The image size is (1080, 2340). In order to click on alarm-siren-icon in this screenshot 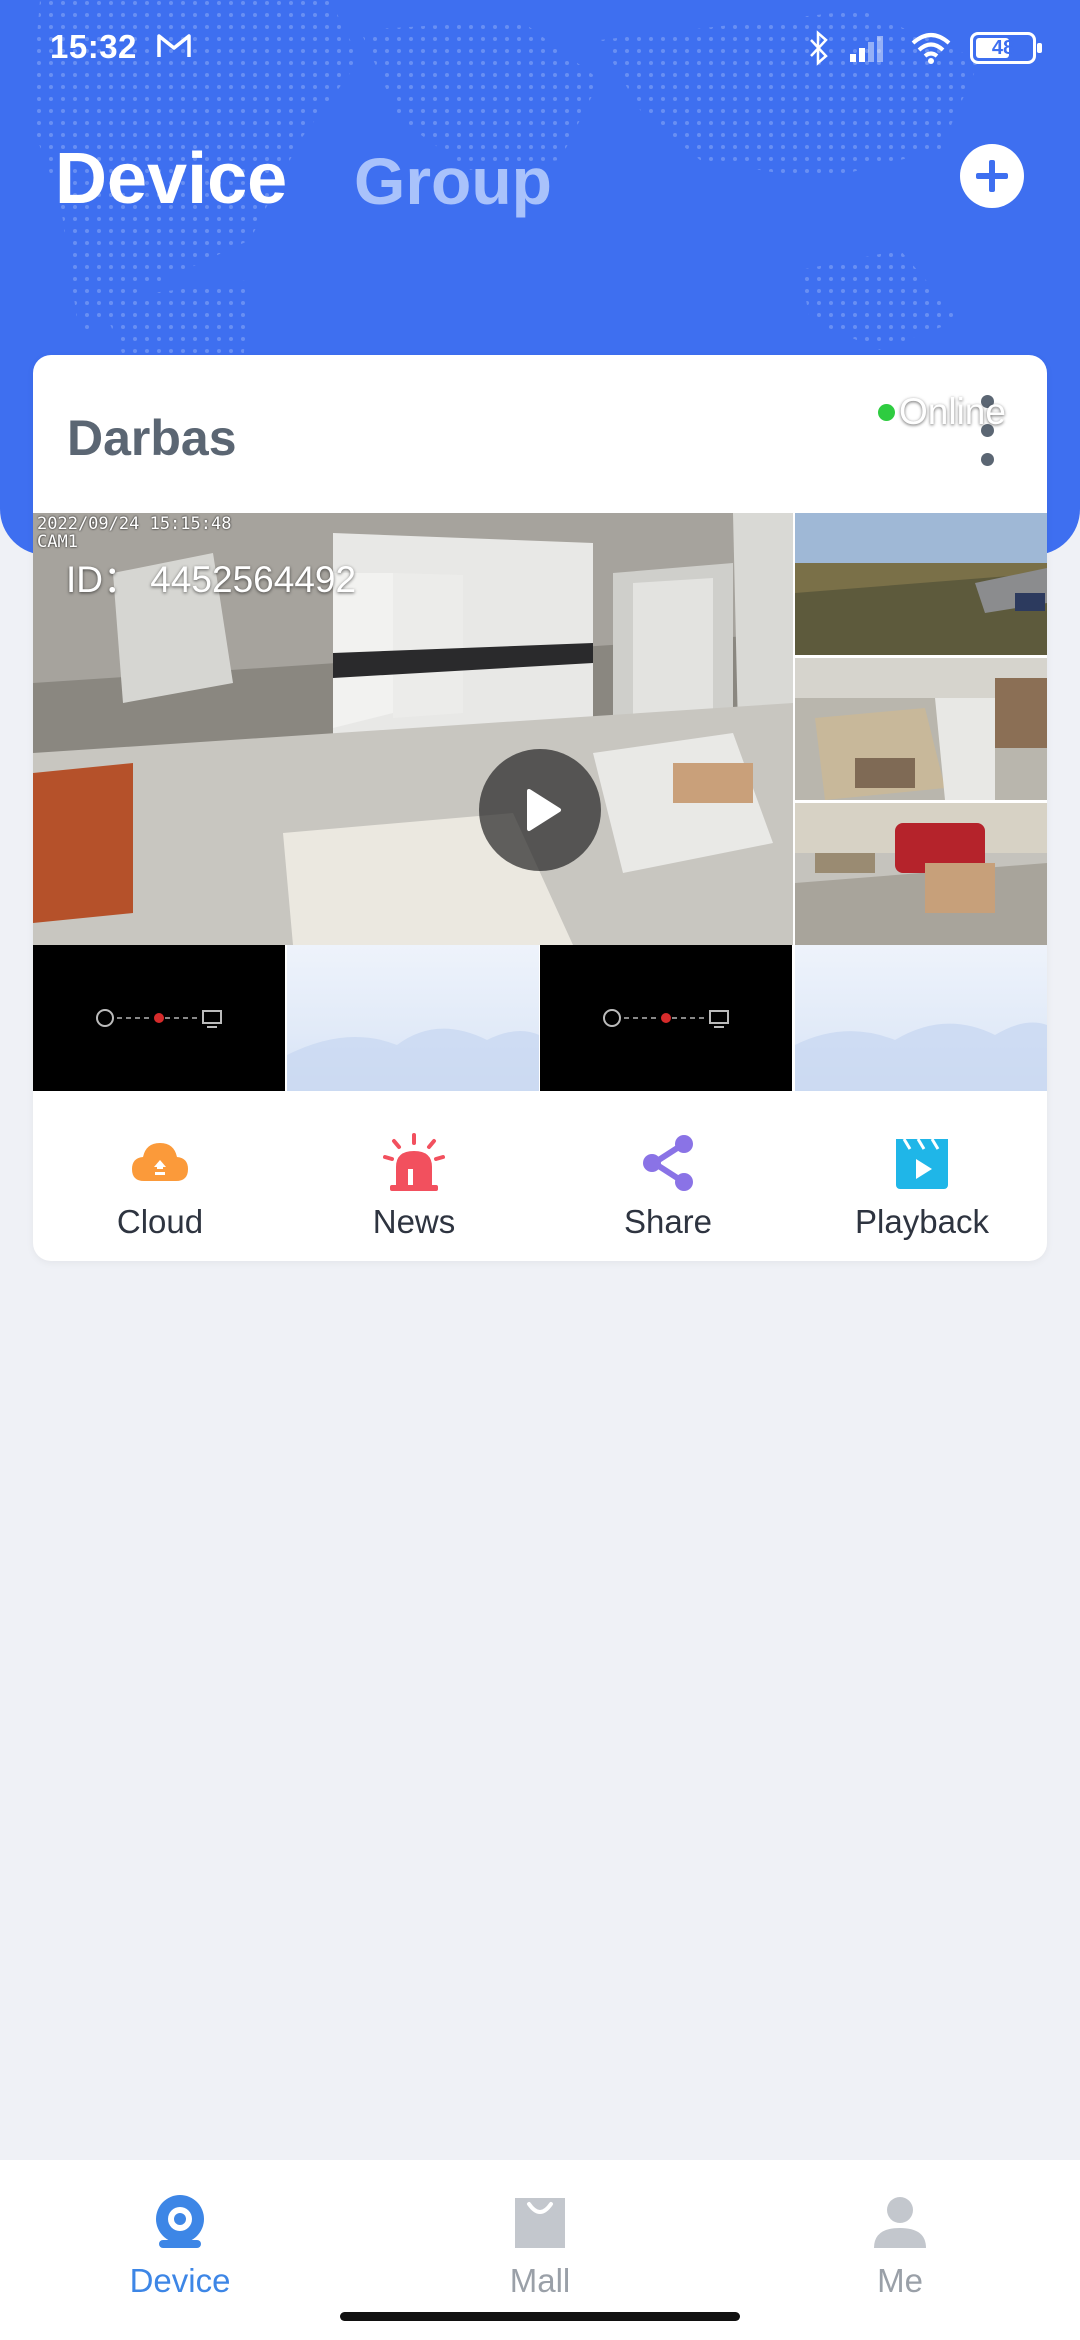, I will do `click(414, 1162)`.